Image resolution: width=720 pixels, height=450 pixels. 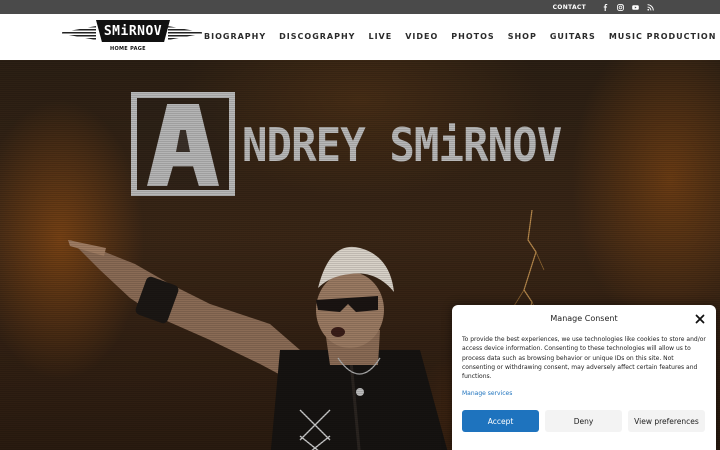 I want to click on nav-guitars: GUITARS, so click(x=573, y=36).